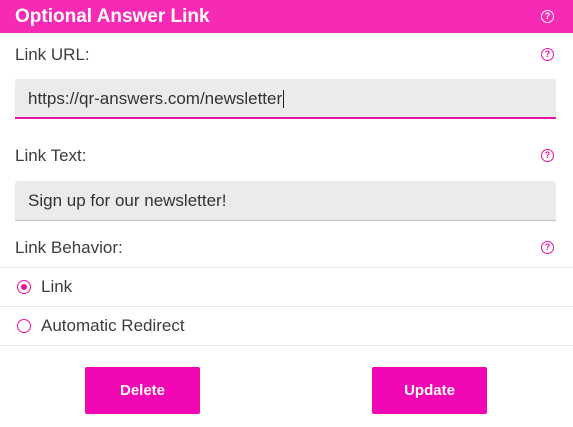 This screenshot has width=573, height=427. What do you see at coordinates (286, 326) in the screenshot?
I see `radio-option-automatic-redirect: Automatic Redirect` at bounding box center [286, 326].